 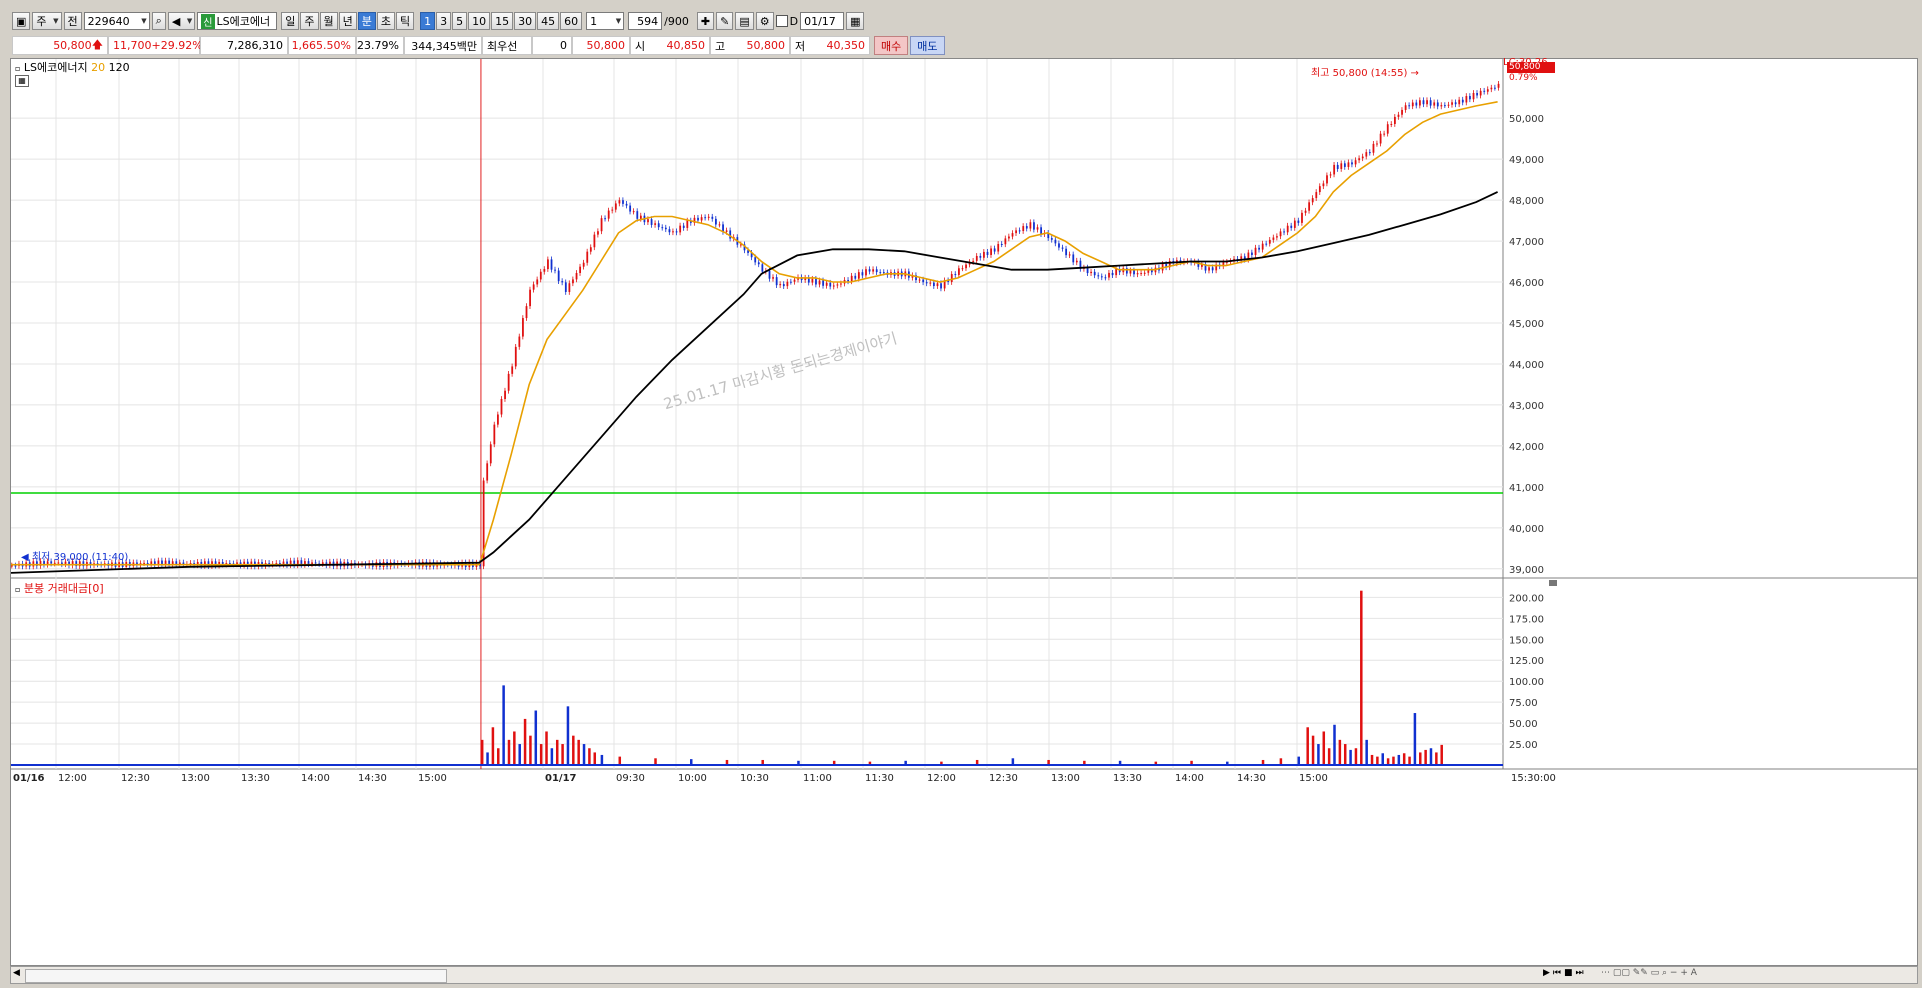 What do you see at coordinates (766, 45) in the screenshot?
I see `high-value: 50,800` at bounding box center [766, 45].